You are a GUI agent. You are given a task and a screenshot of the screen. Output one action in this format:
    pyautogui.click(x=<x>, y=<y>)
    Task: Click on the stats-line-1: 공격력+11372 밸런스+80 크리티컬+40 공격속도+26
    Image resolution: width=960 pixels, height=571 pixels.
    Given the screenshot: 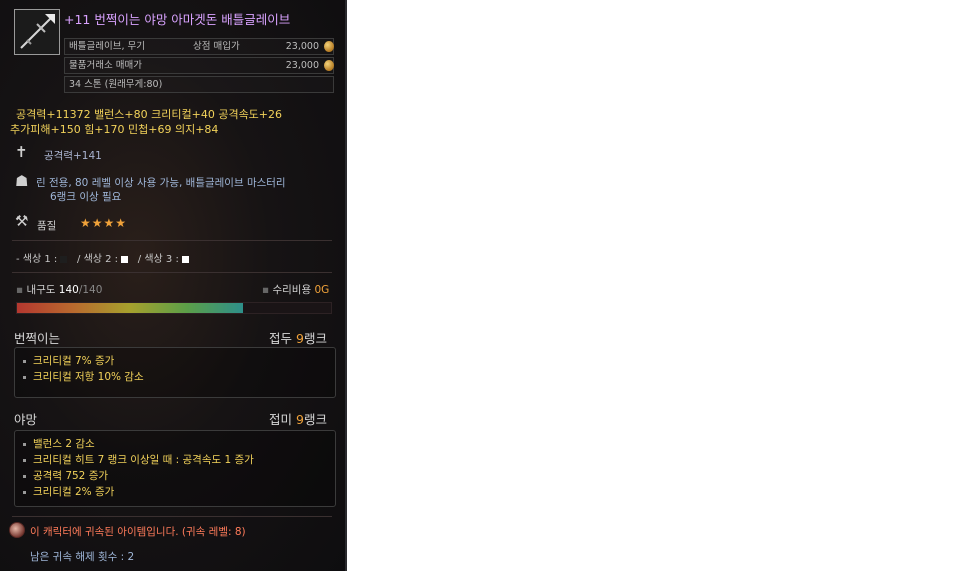 What is the action you would take?
    pyautogui.click(x=149, y=114)
    